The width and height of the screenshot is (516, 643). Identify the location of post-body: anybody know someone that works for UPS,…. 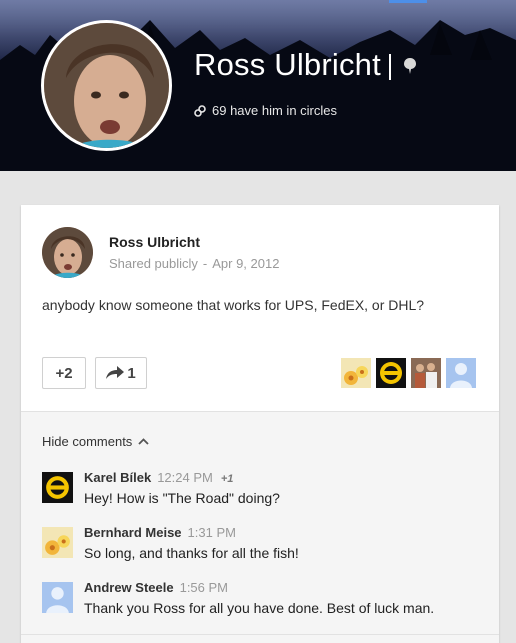
(233, 305).